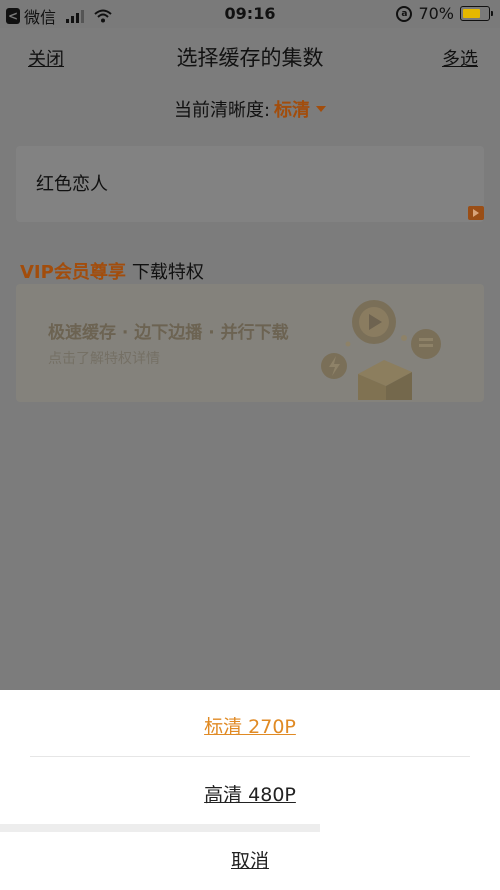 The width and height of the screenshot is (500, 890). What do you see at coordinates (381, 350) in the screenshot?
I see `gift-box-icon` at bounding box center [381, 350].